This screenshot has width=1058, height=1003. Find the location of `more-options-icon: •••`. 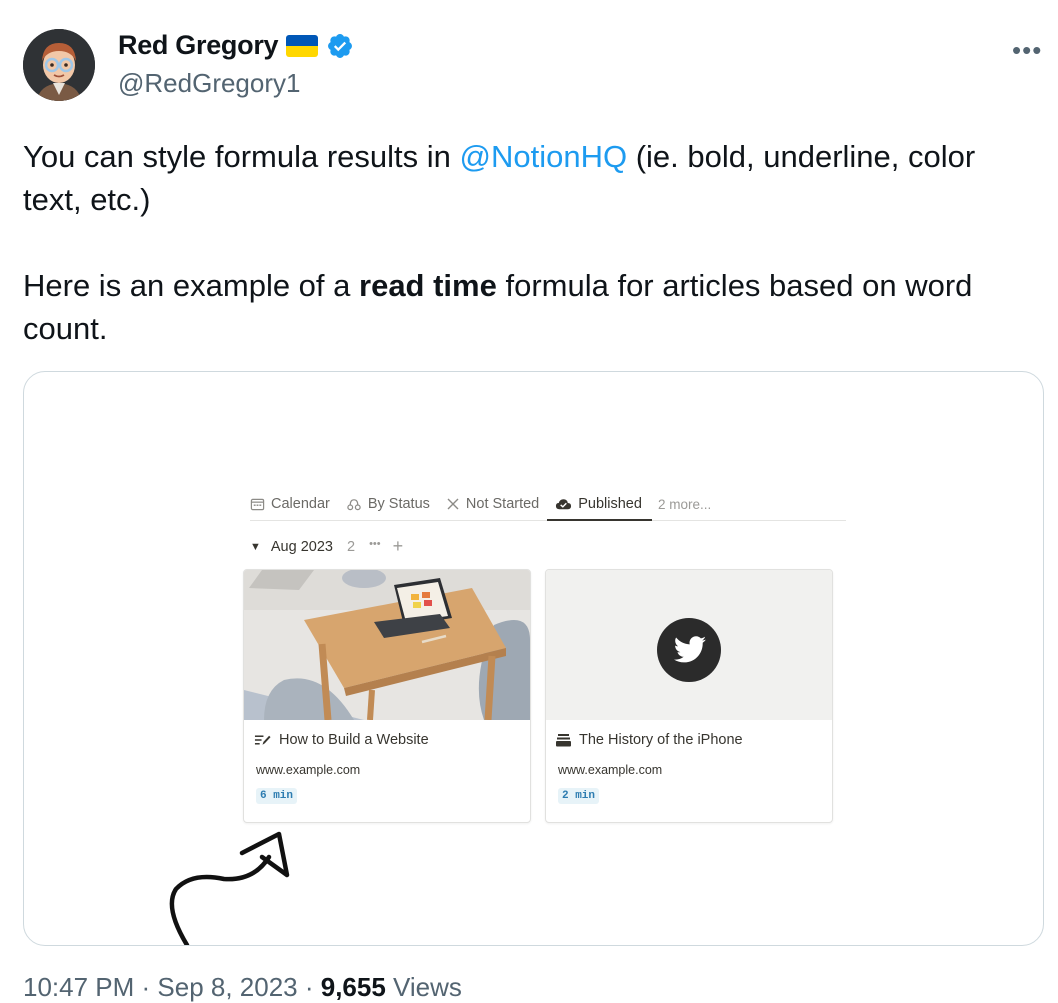

more-options-icon: ••• is located at coordinates (1027, 50).